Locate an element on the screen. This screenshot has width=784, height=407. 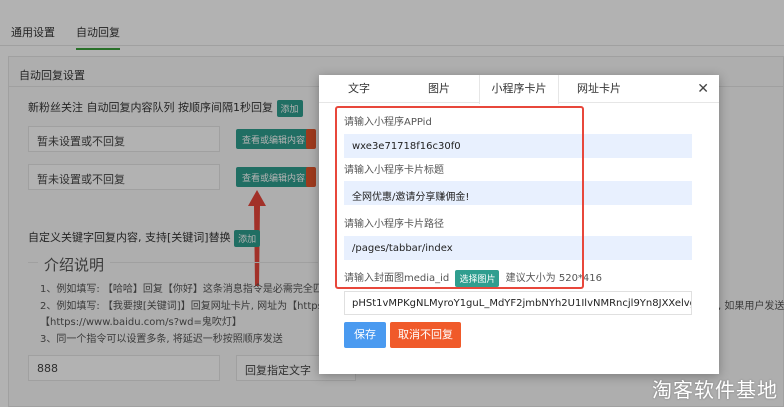
modal-tab-miniprogram: 小程序卡片 is located at coordinates (519, 89).